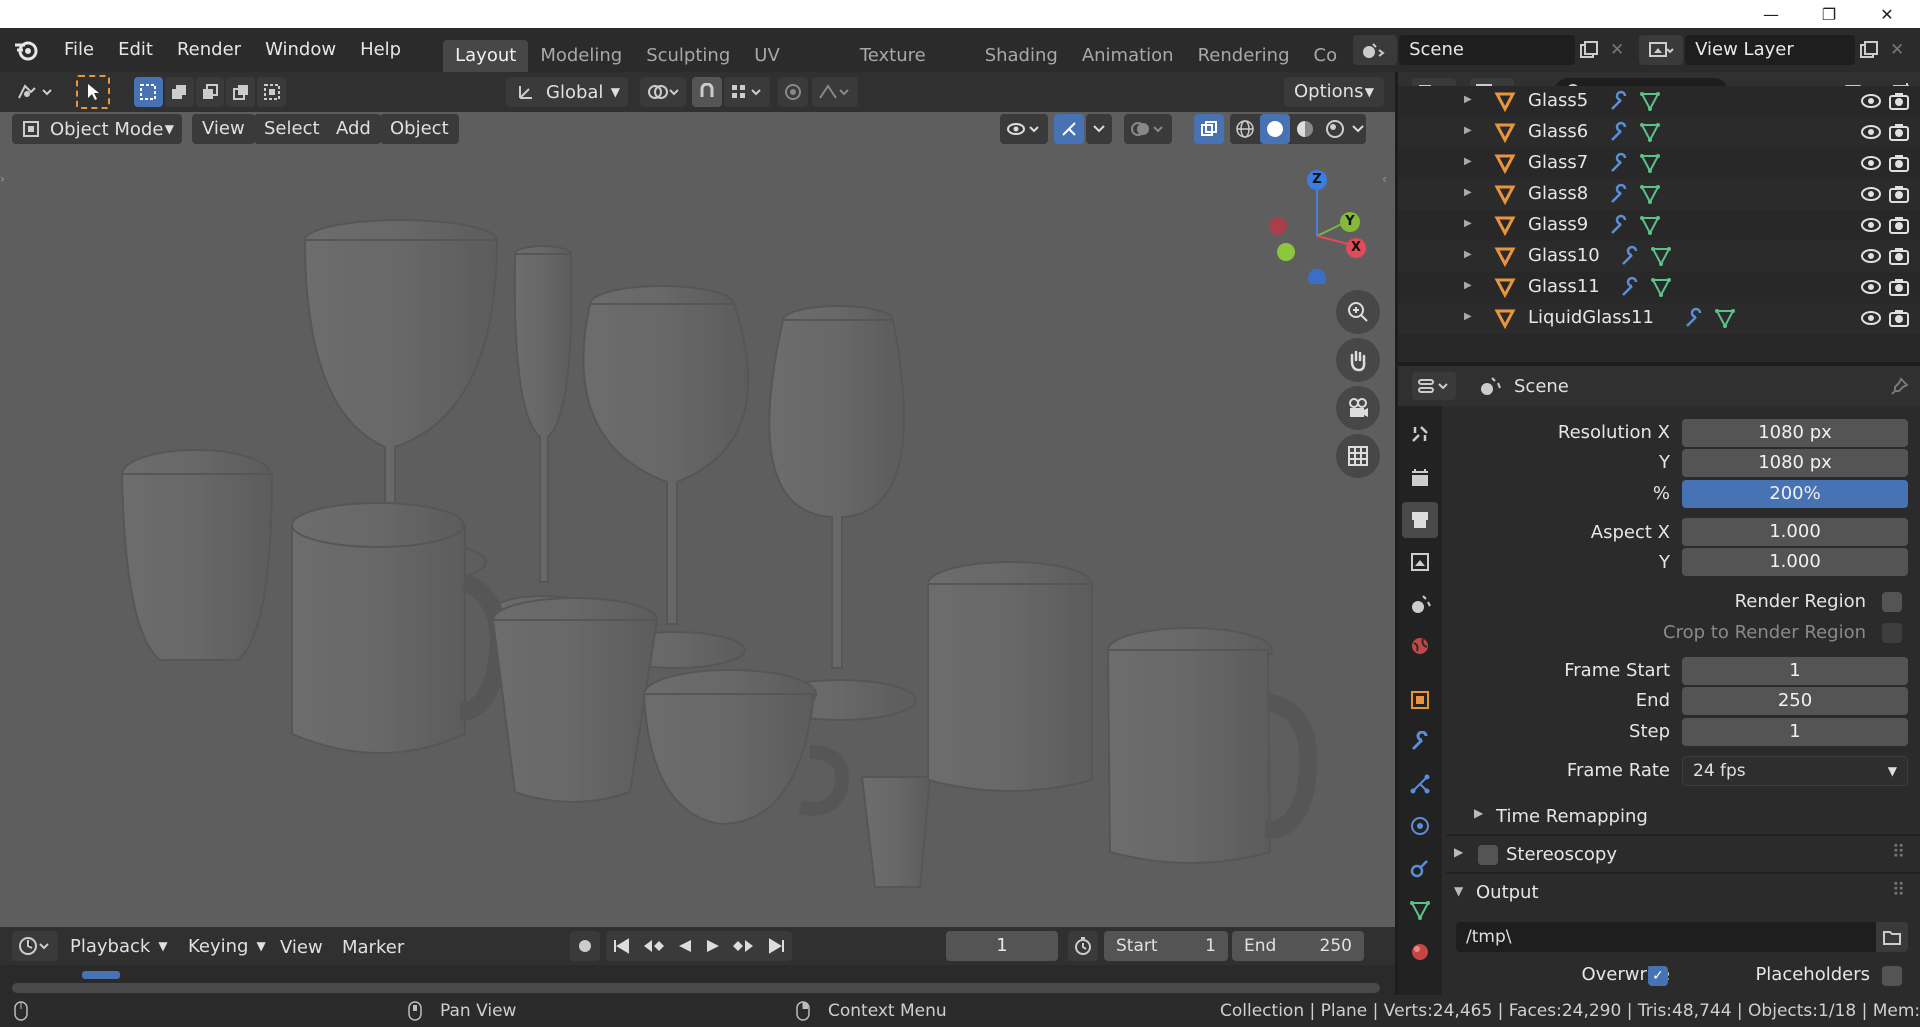 The image size is (1920, 1027). I want to click on end-frame-field: End 250, so click(1298, 946).